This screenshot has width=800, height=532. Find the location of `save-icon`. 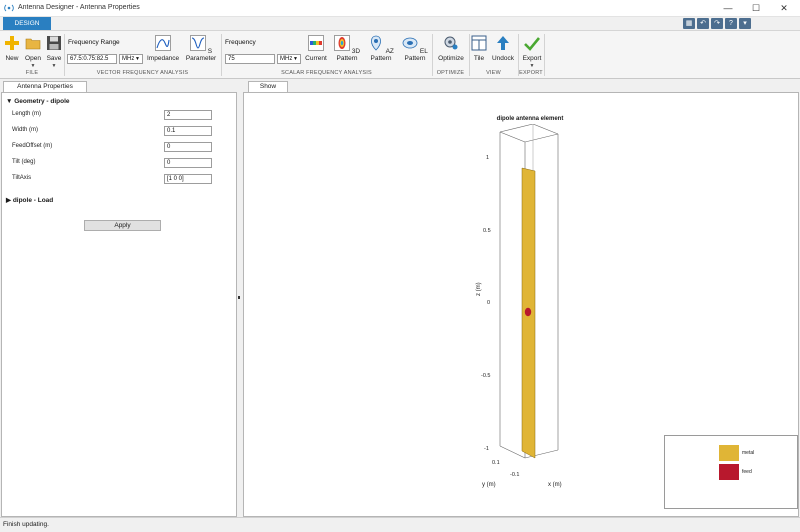

save-icon is located at coordinates (54, 43).